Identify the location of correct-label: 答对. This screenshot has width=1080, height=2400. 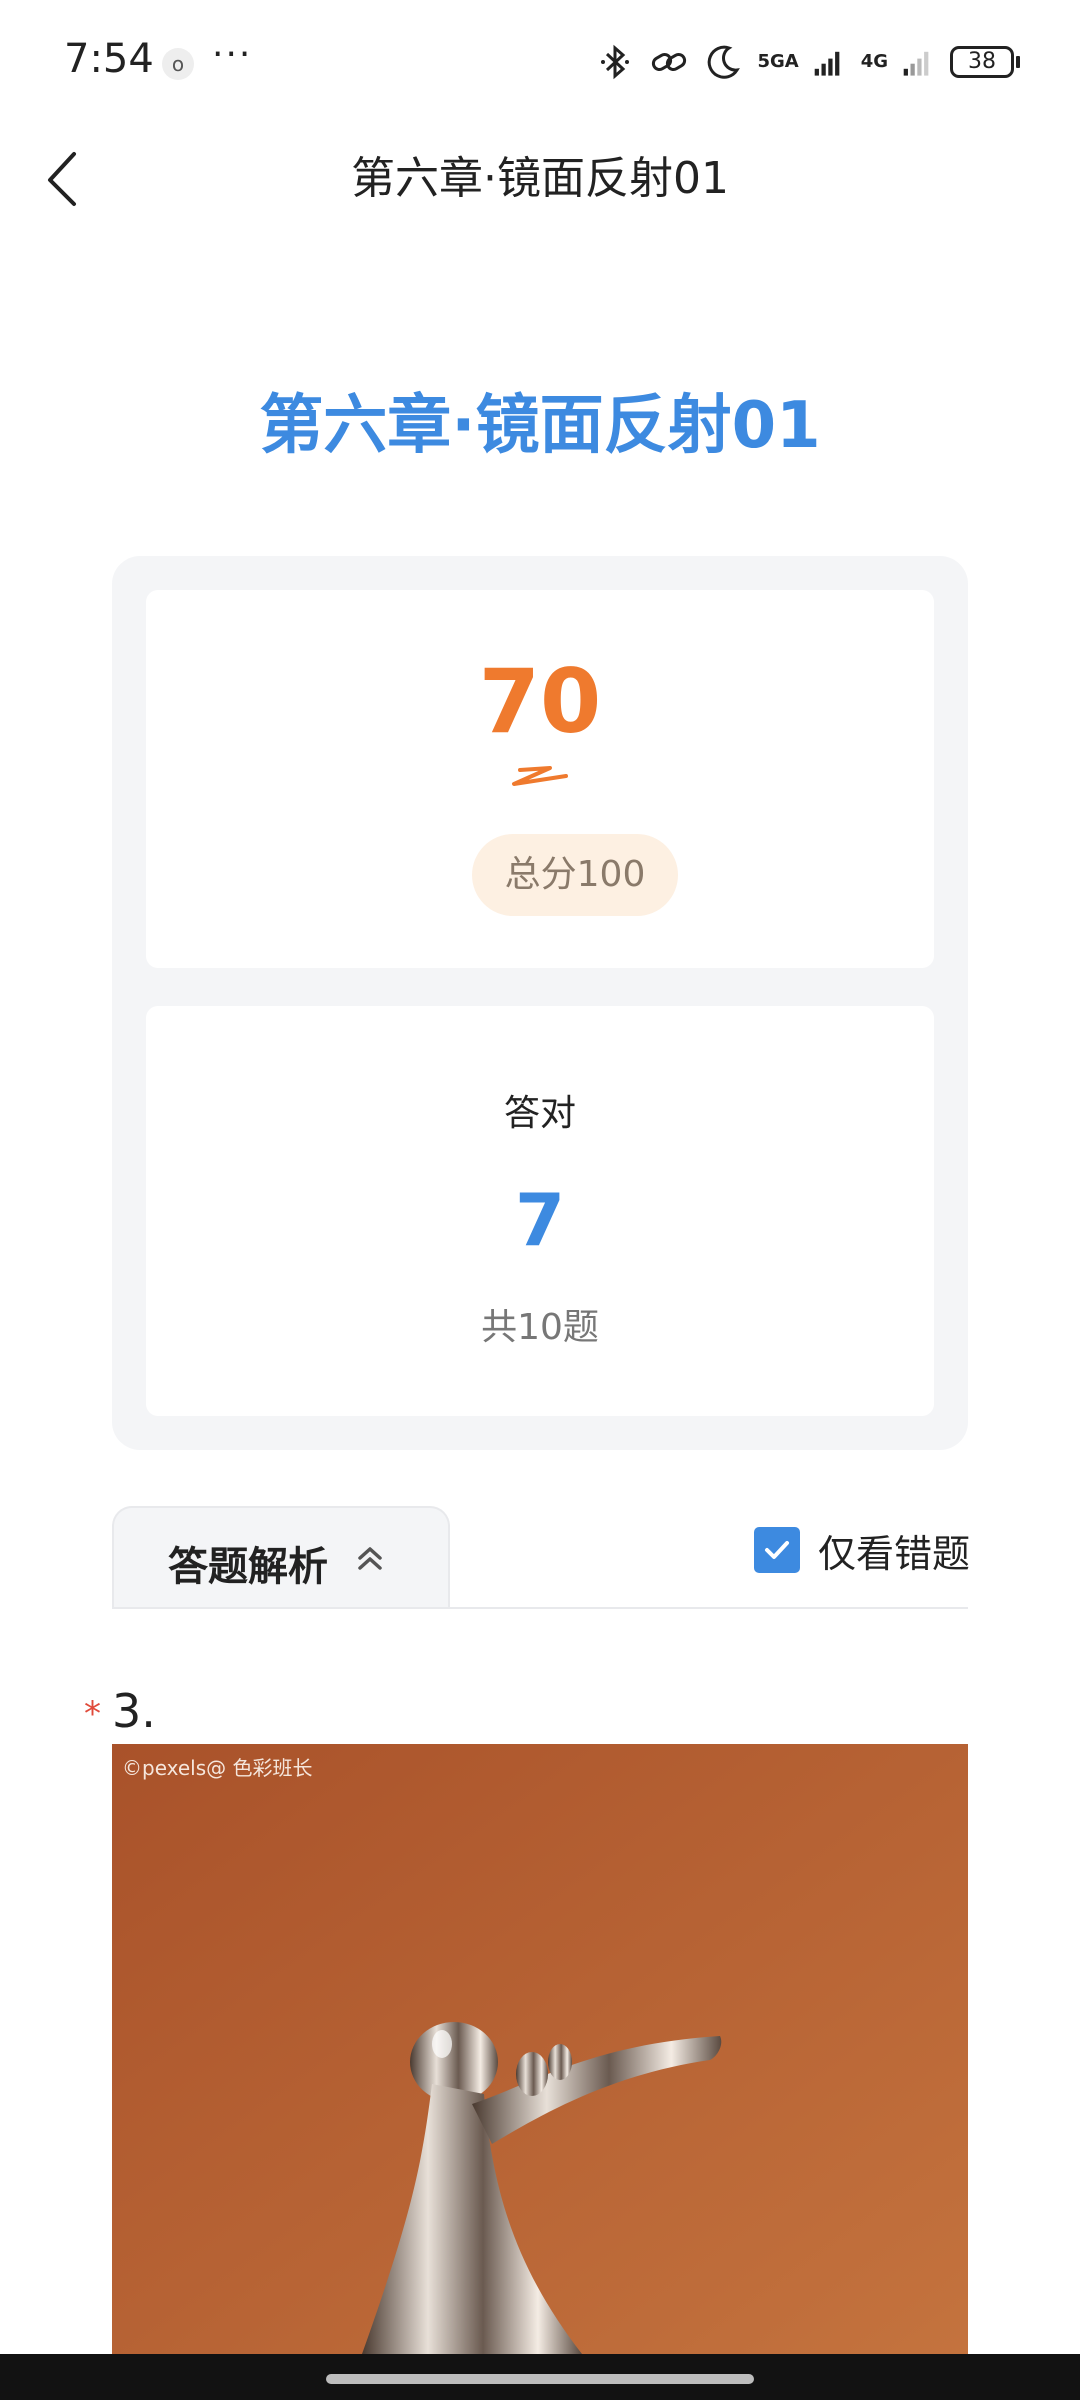
(539, 1113).